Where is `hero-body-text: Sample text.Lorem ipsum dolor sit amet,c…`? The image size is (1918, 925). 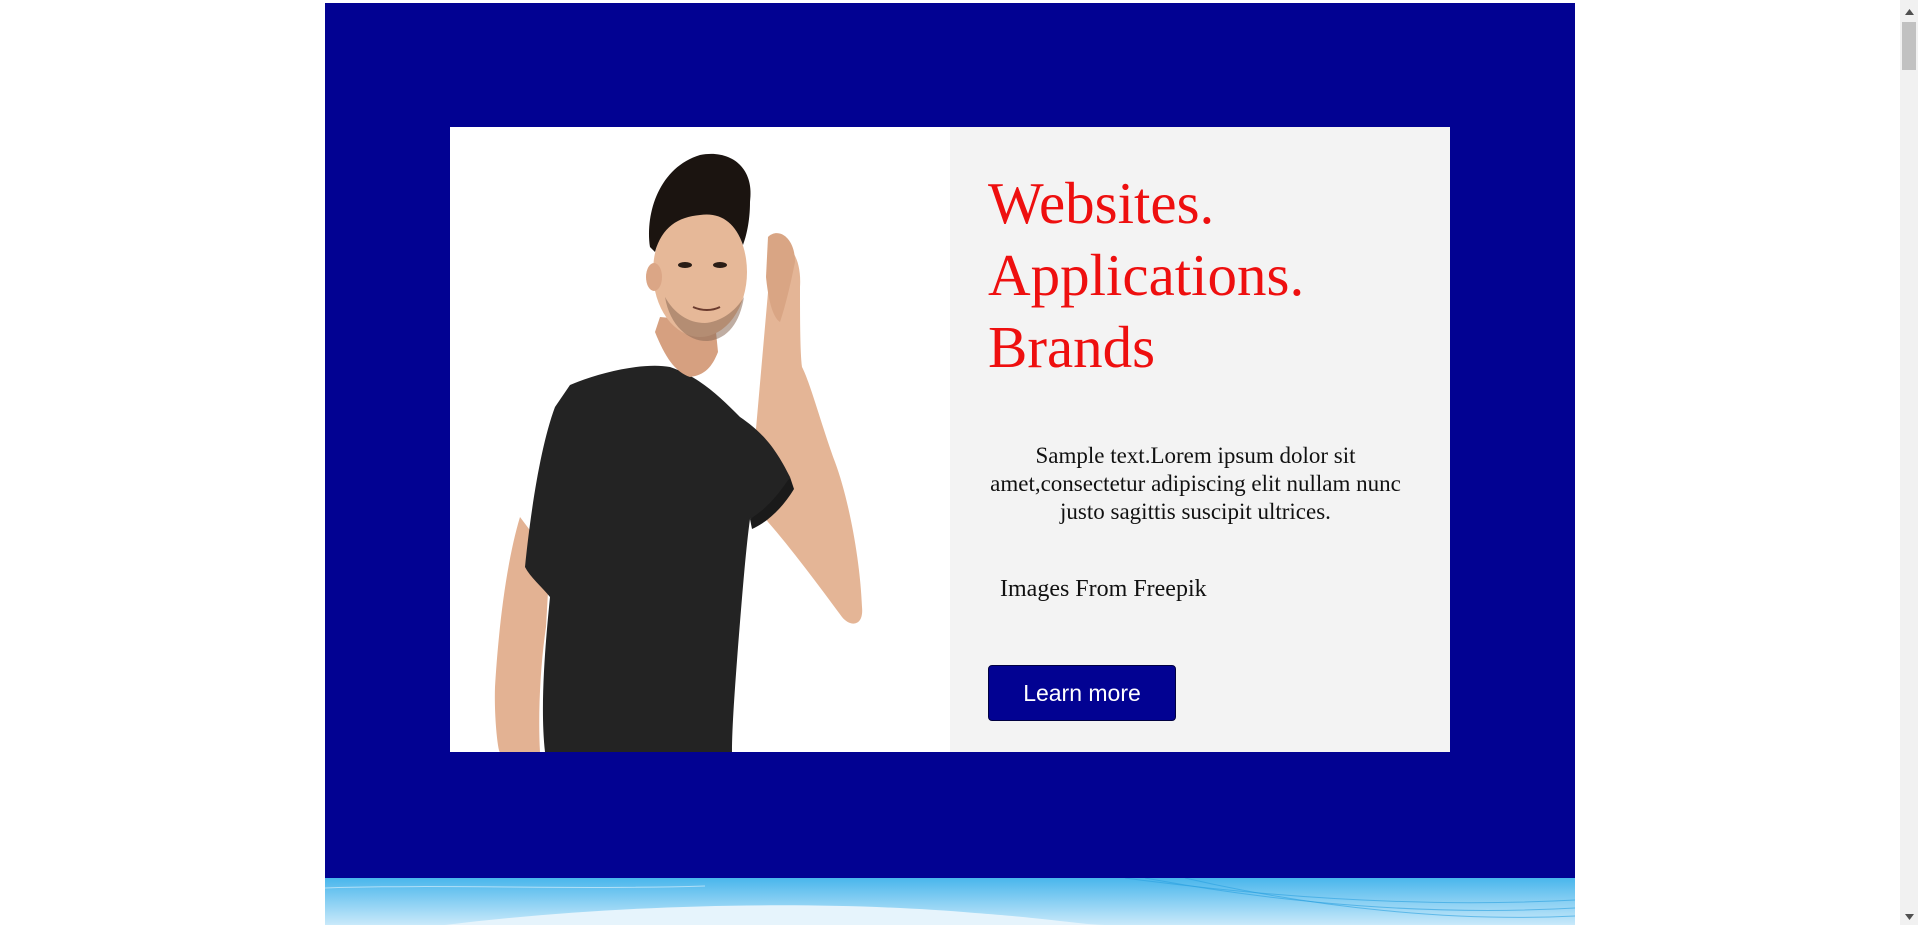
hero-body-text: Sample text.Lorem ipsum dolor sit amet,c… is located at coordinates (1195, 483).